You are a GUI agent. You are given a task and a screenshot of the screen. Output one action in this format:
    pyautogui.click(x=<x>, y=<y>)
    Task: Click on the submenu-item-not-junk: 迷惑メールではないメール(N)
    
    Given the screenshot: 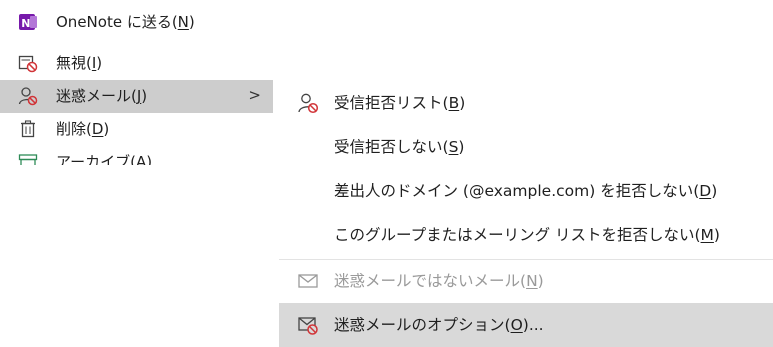 What is the action you would take?
    pyautogui.click(x=526, y=281)
    